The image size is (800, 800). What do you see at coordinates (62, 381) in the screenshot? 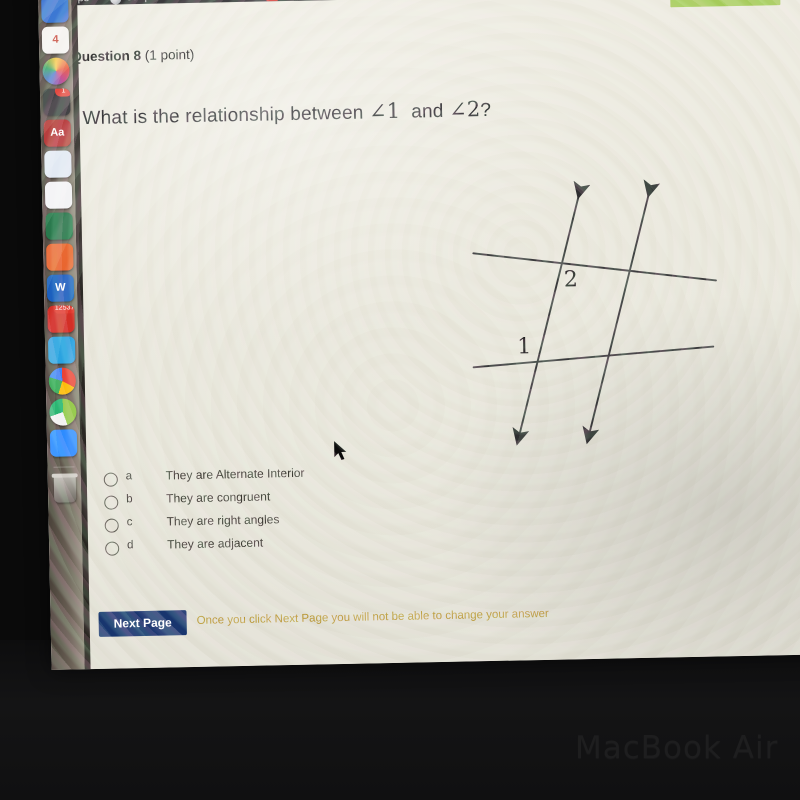
I see `dock-item-chrome` at bounding box center [62, 381].